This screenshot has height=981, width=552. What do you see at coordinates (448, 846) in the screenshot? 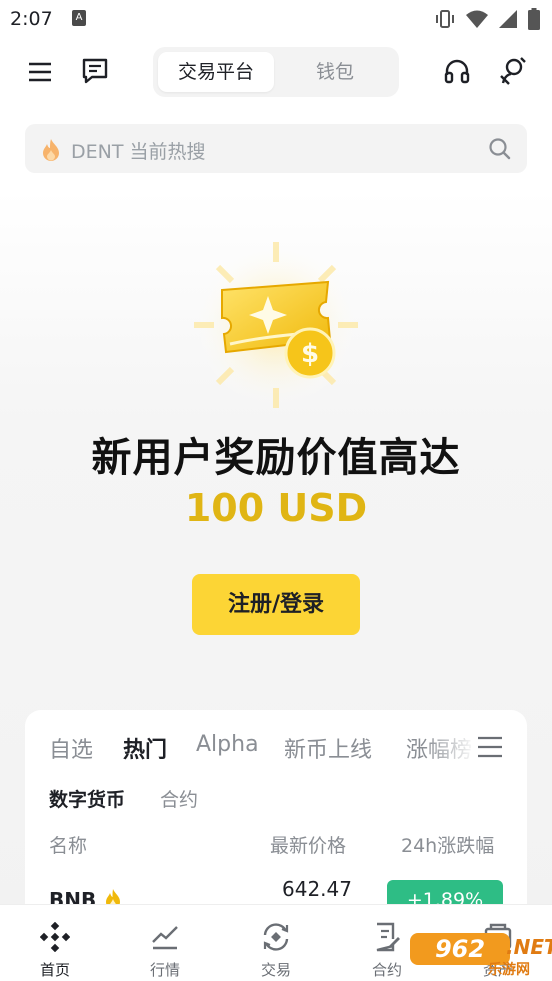
I see `column-change: 24h涨跌幅` at bounding box center [448, 846].